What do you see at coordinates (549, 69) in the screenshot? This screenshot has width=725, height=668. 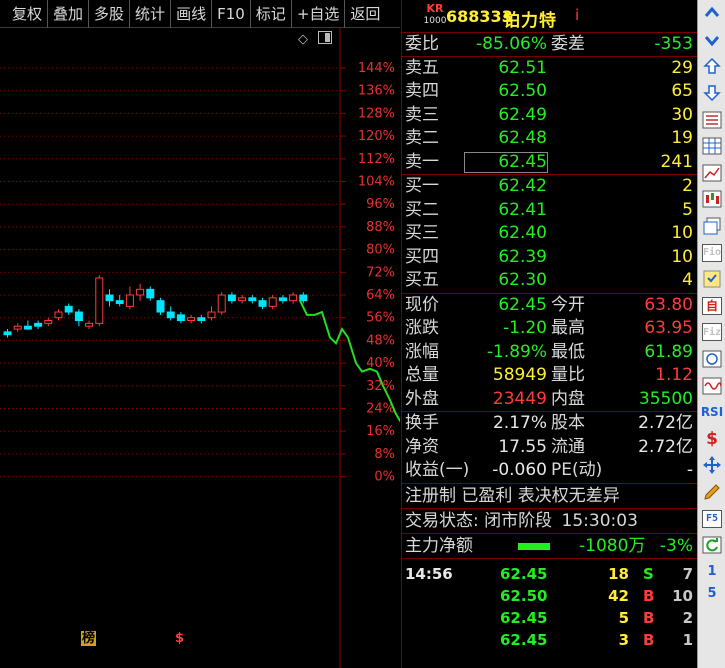 I see `ask-row: 卖五 62.51 29` at bounding box center [549, 69].